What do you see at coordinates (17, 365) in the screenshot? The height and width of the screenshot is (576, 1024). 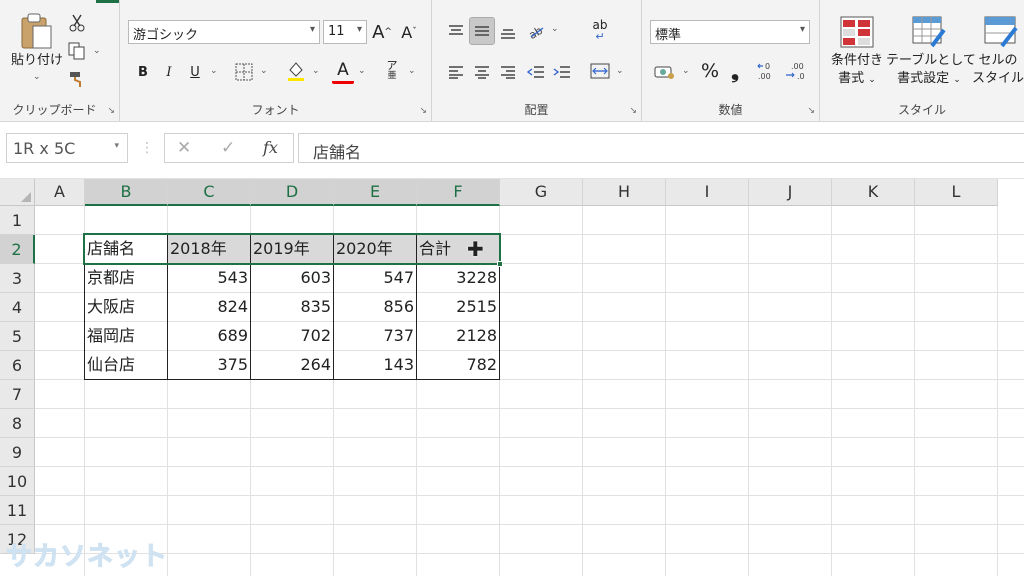 I see `row-header: 6` at bounding box center [17, 365].